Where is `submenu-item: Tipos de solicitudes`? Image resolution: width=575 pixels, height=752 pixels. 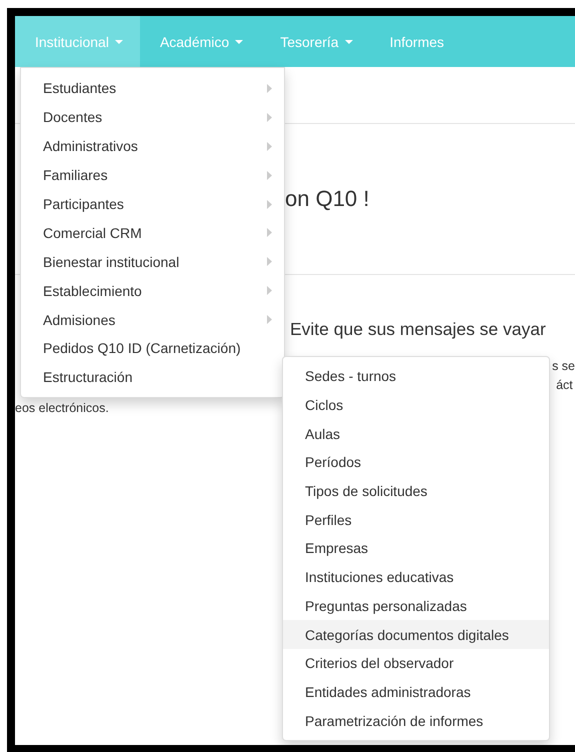
submenu-item: Tipos de solicitudes is located at coordinates (416, 491).